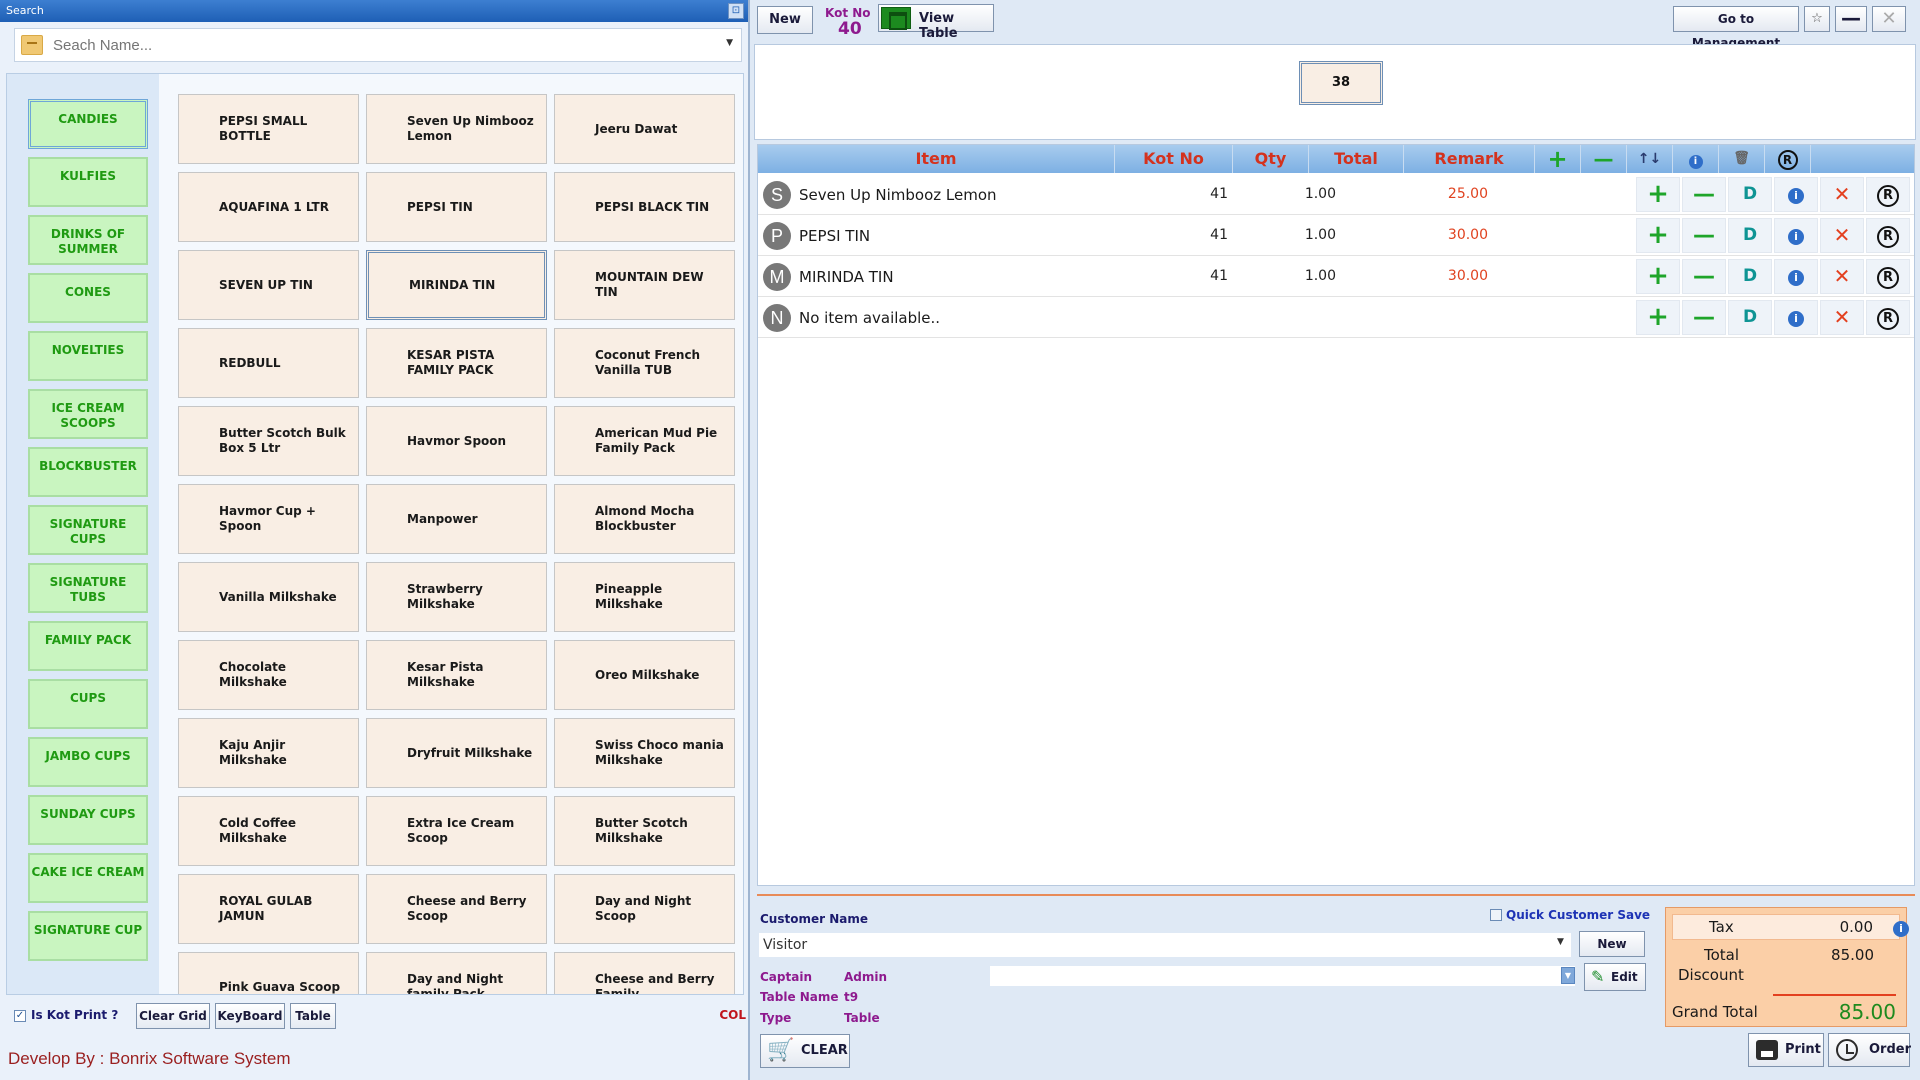 The width and height of the screenshot is (1920, 1080). Describe the element at coordinates (456, 441) in the screenshot. I see `menu-item-button: Havmor Spoon` at that location.